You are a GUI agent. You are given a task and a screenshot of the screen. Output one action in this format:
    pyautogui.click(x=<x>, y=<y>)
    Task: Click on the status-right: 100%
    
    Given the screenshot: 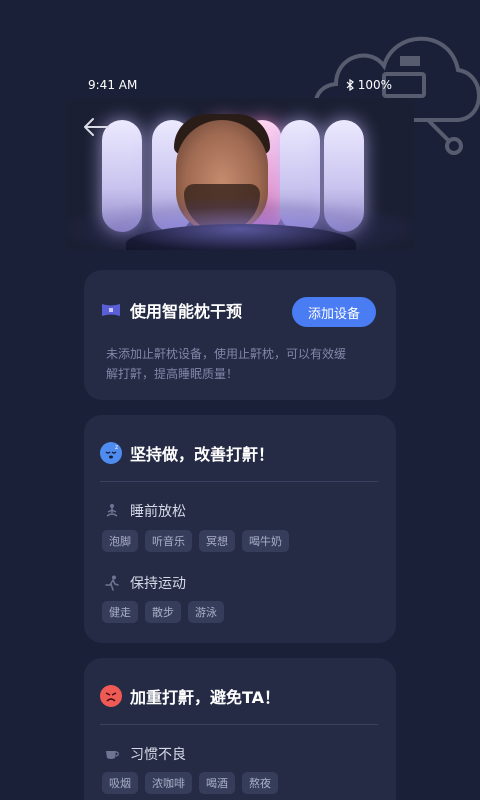 What is the action you would take?
    pyautogui.click(x=369, y=85)
    